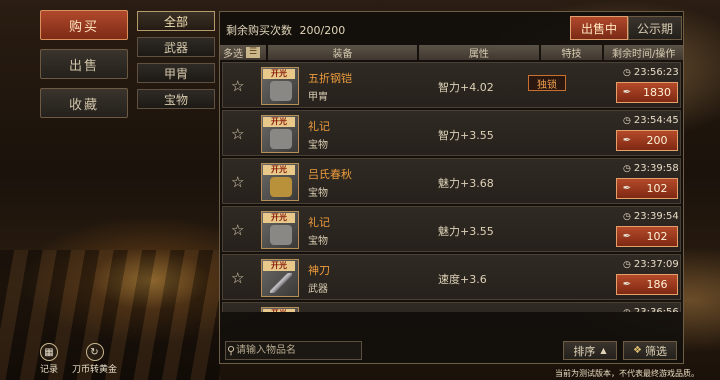 This screenshot has width=720, height=380. What do you see at coordinates (342, 52) in the screenshot?
I see `header-equip: 装备` at bounding box center [342, 52].